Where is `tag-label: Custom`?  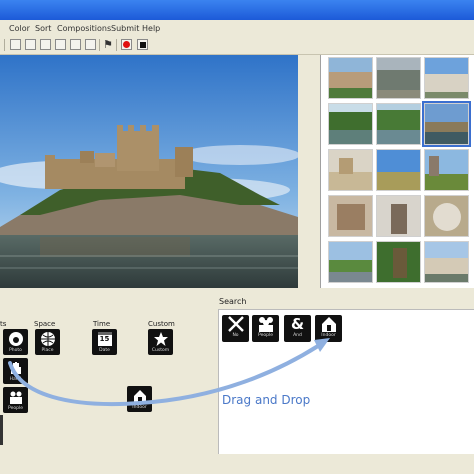 tag-label: Custom is located at coordinates (160, 350).